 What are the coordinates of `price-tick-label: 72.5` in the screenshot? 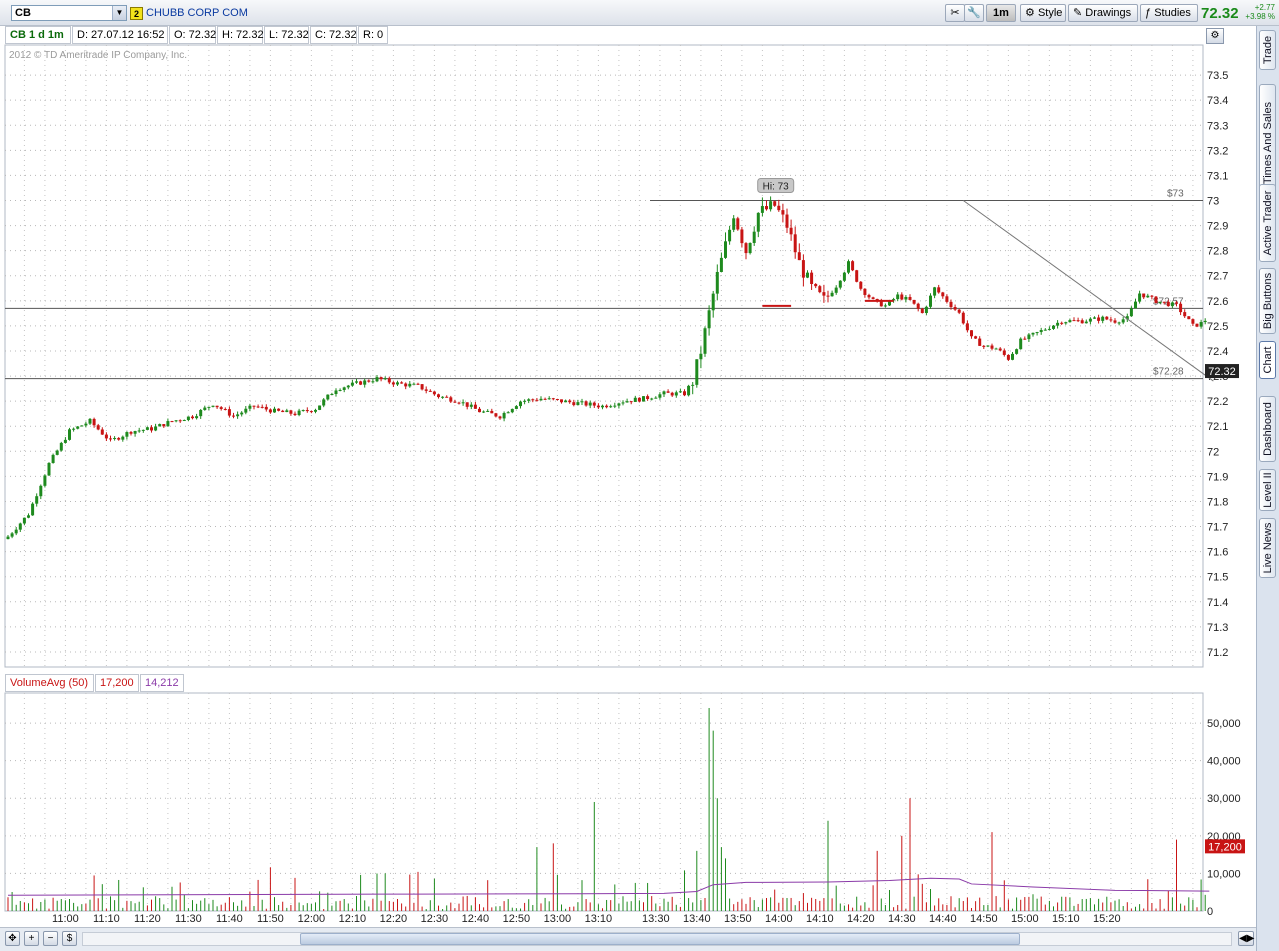 It's located at (1217, 327).